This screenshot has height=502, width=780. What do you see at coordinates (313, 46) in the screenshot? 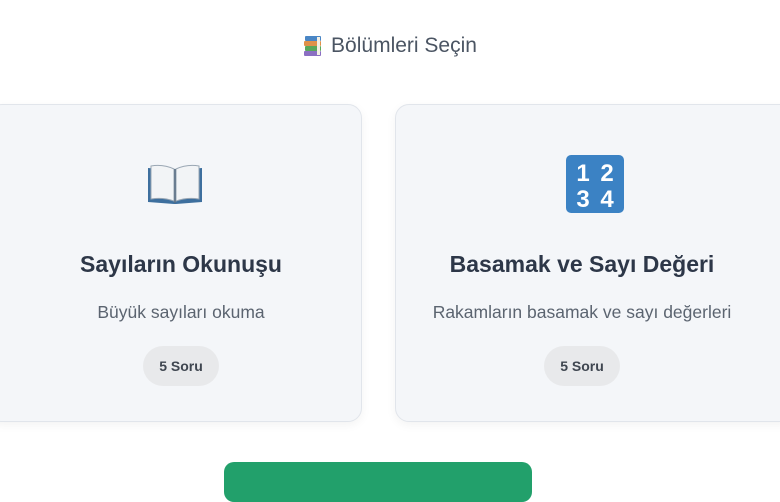
I see `books-icon` at bounding box center [313, 46].